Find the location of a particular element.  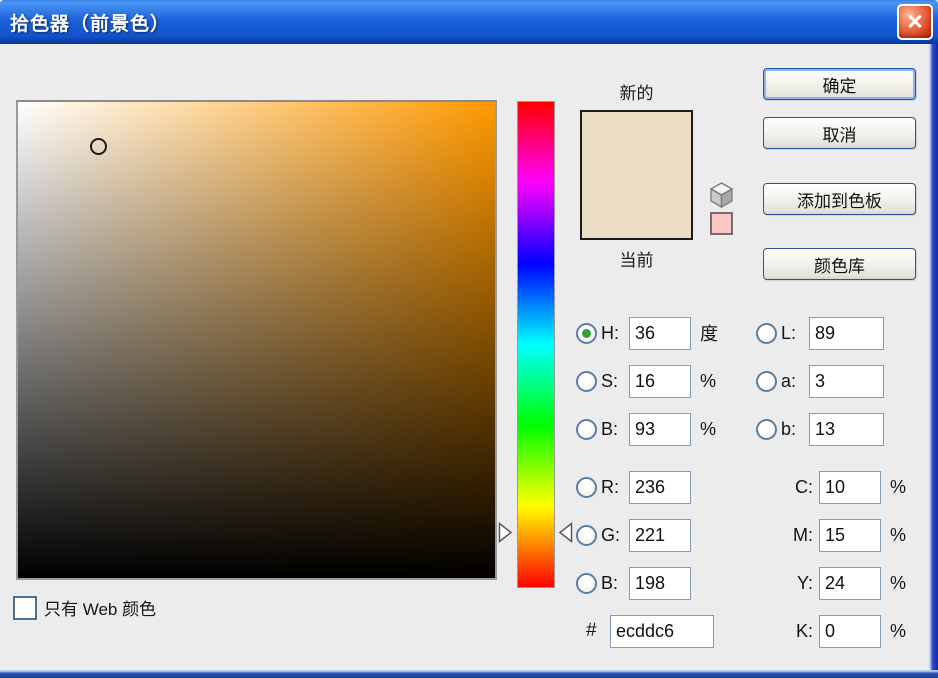

g-radio is located at coordinates (586, 535).